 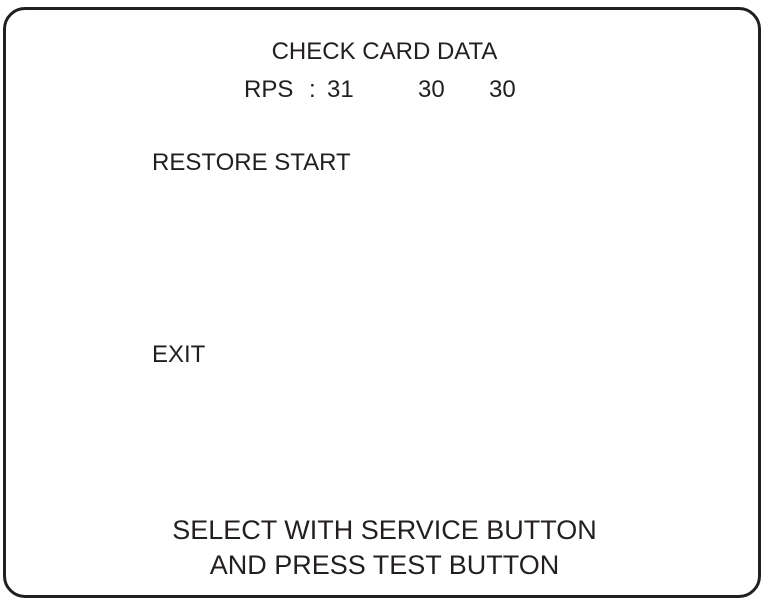 I want to click on screen-title: CHECK CARD DATA, so click(x=384, y=51).